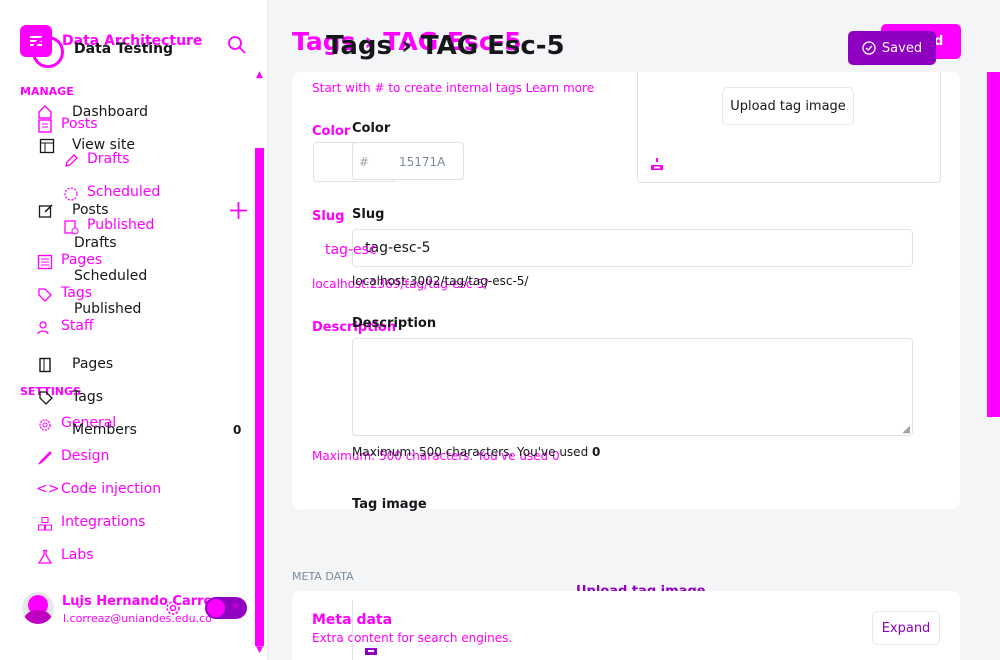  Describe the element at coordinates (90, 210) in the screenshot. I see `sidebar-item-posts: Posts` at that location.